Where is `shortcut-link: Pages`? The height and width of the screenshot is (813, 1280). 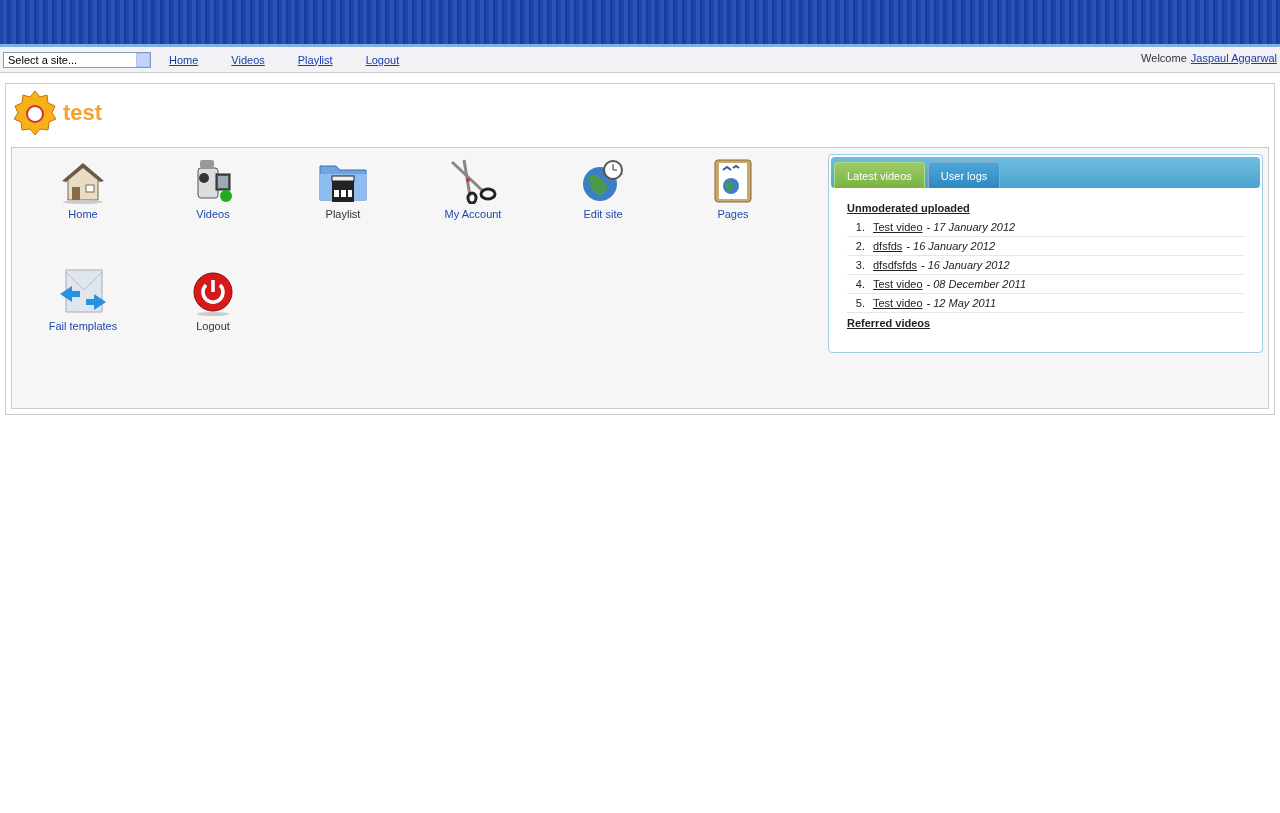 shortcut-link: Pages is located at coordinates (733, 214).